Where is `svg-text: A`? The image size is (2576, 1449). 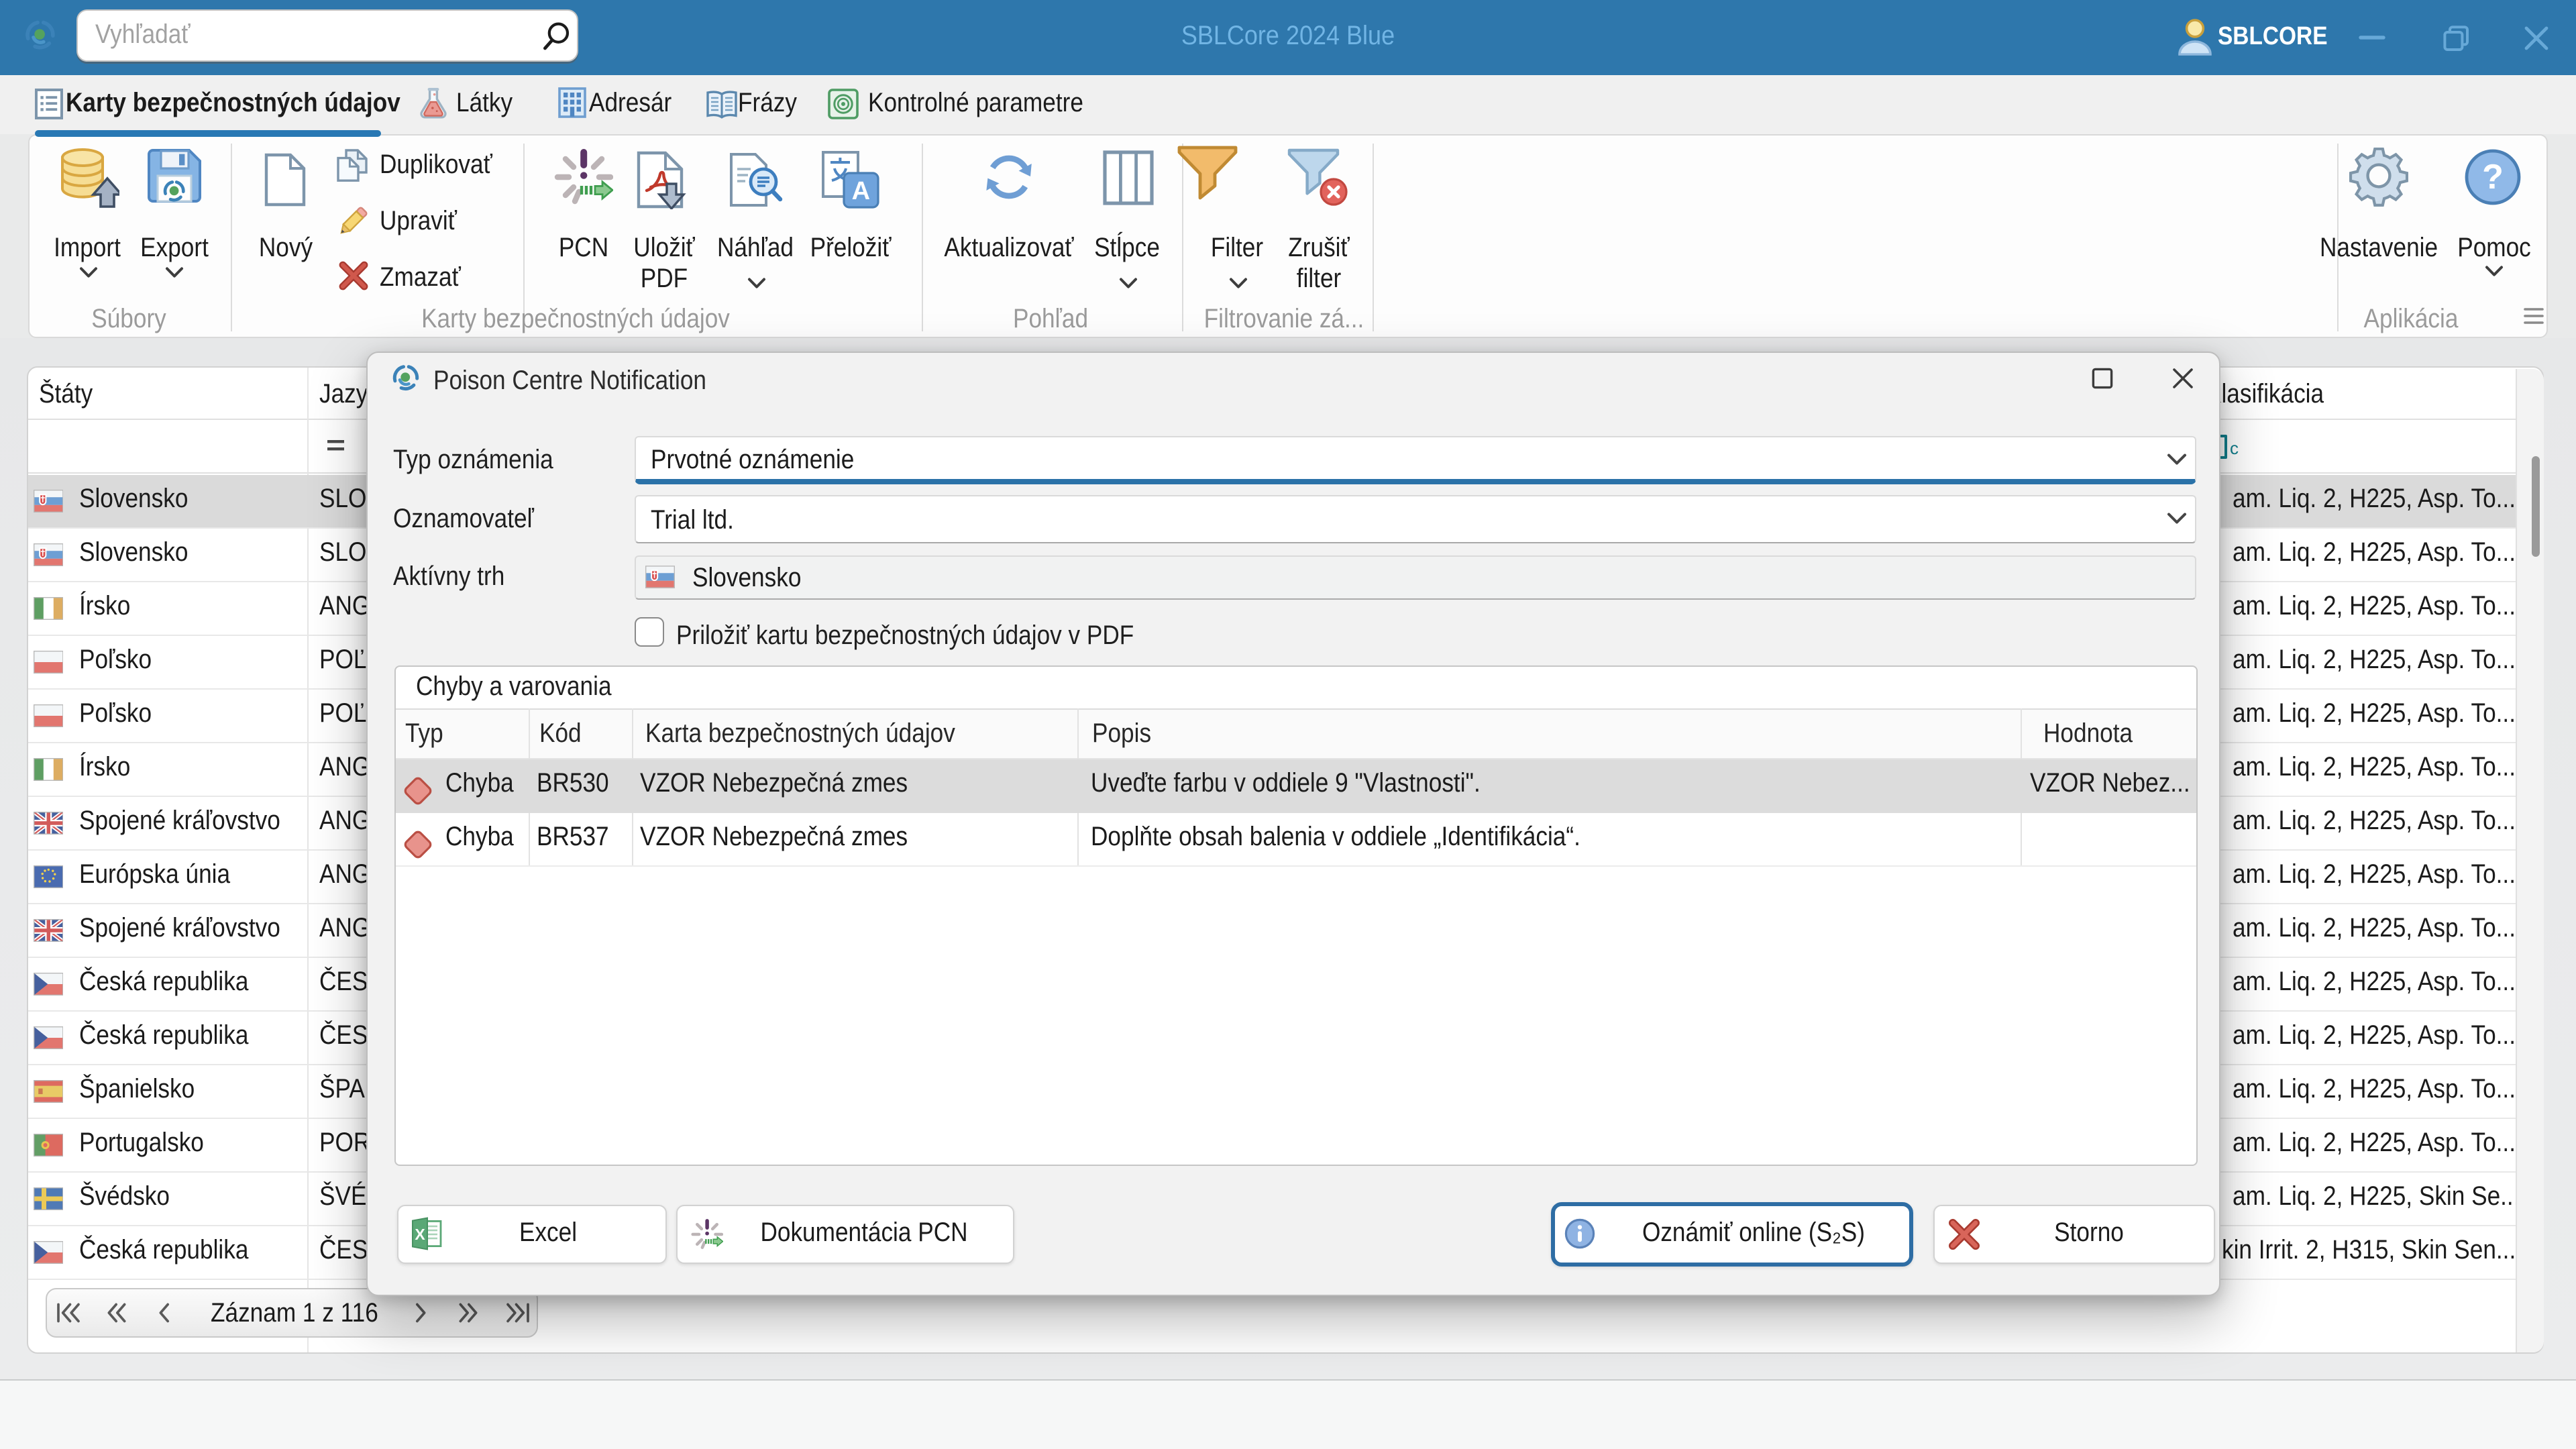
svg-text: A is located at coordinates (861, 191).